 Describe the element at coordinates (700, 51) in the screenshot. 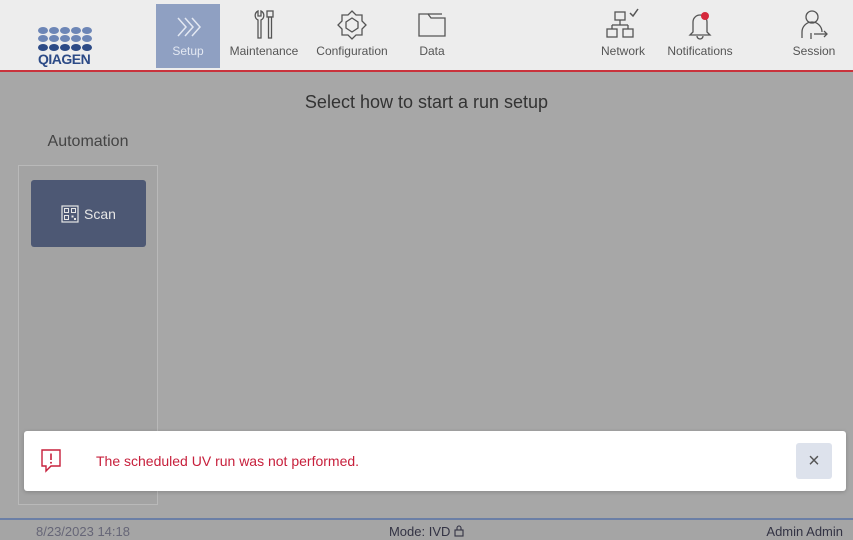

I see `nav-notifications-label: Notifications` at that location.